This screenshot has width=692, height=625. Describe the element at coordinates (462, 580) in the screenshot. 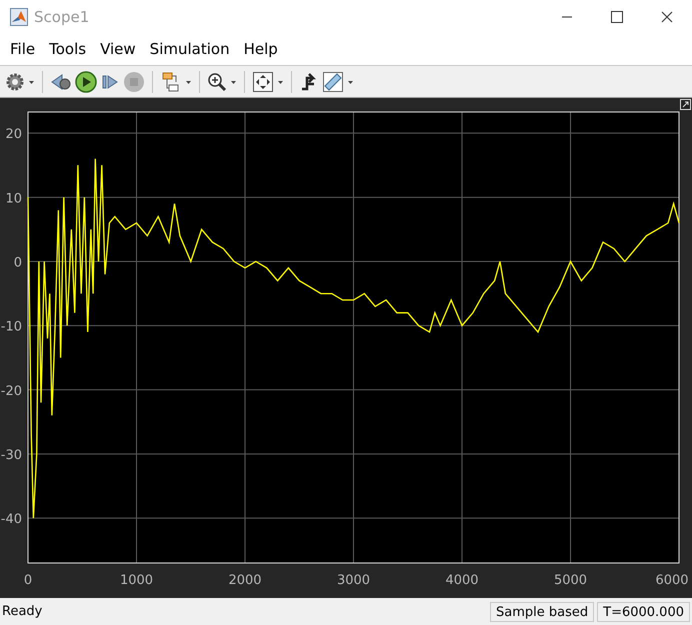

I see `x-tick-label: 4000` at that location.